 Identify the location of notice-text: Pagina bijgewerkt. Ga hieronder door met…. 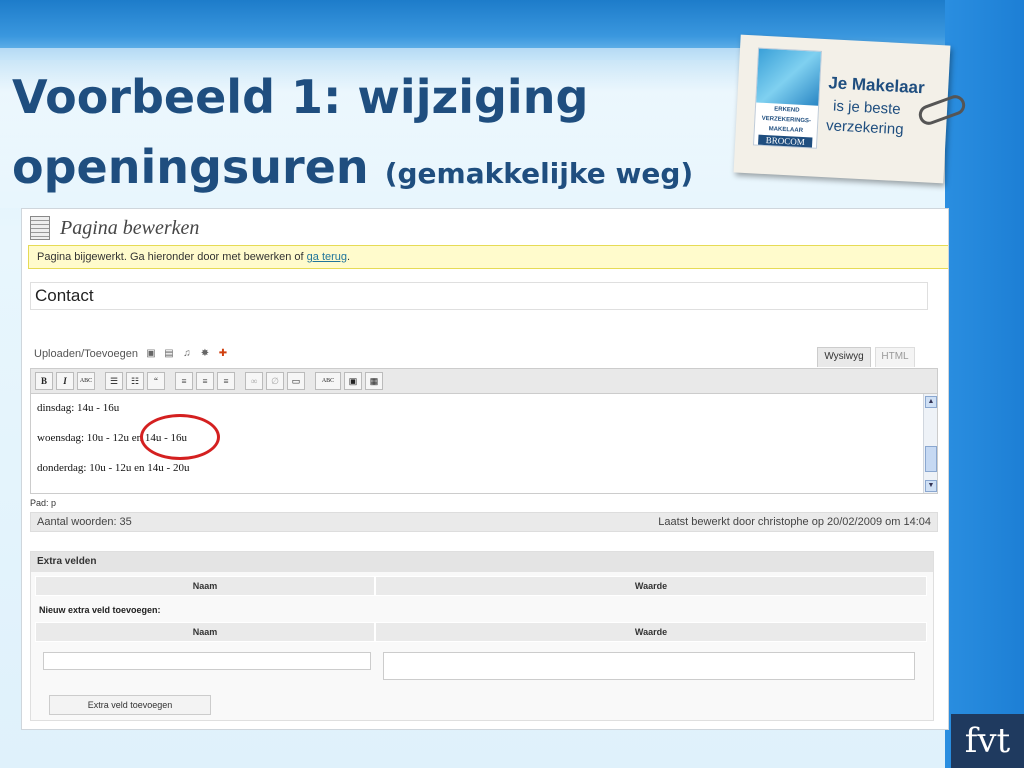
(172, 257).